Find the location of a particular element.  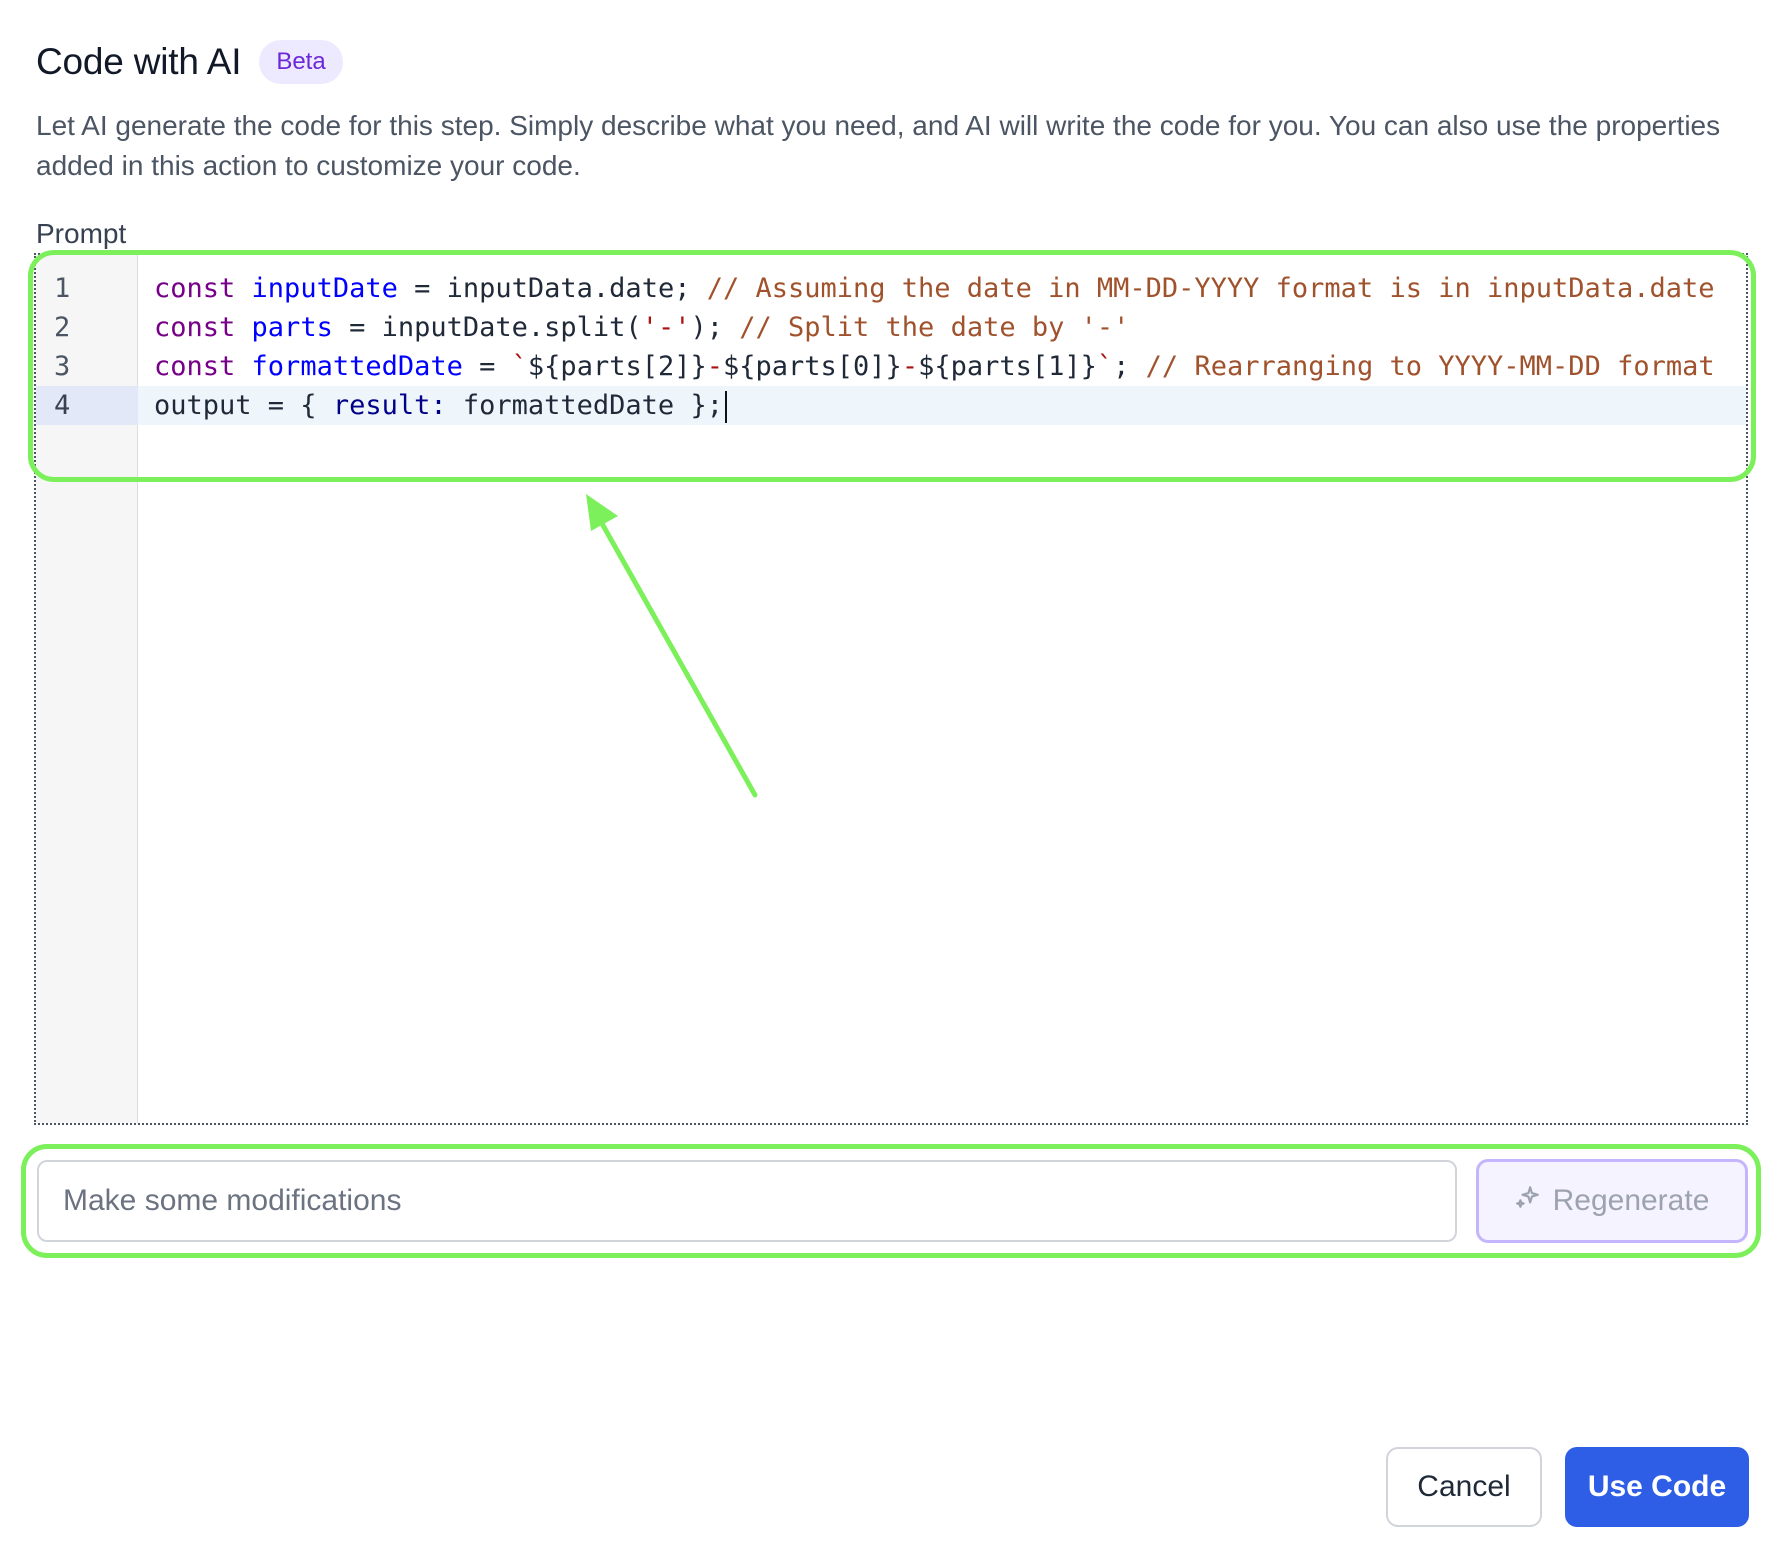

code-token: output = { is located at coordinates (243, 405).